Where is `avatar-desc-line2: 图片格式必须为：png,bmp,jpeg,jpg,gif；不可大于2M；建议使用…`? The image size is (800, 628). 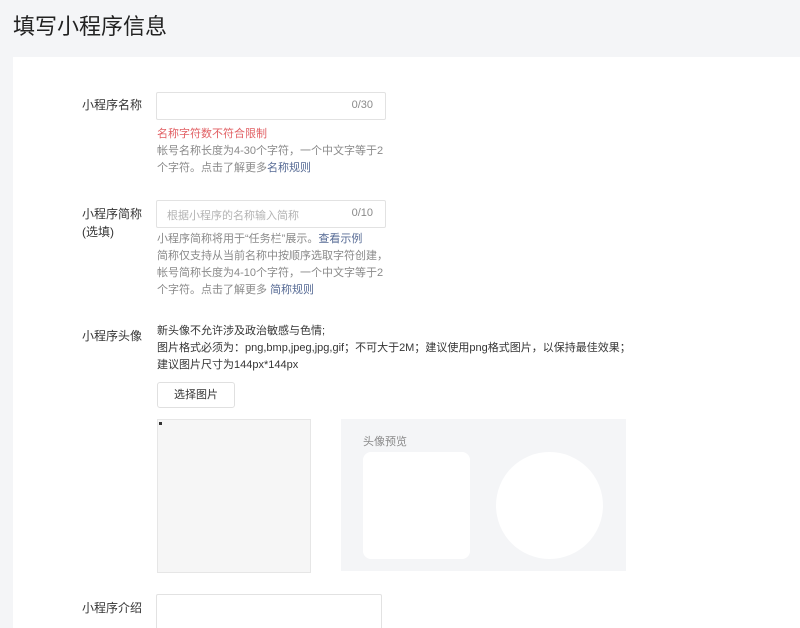
avatar-desc-line2: 图片格式必须为：png,bmp,jpeg,jpg,gif；不可大于2M；建议使用… is located at coordinates (394, 348).